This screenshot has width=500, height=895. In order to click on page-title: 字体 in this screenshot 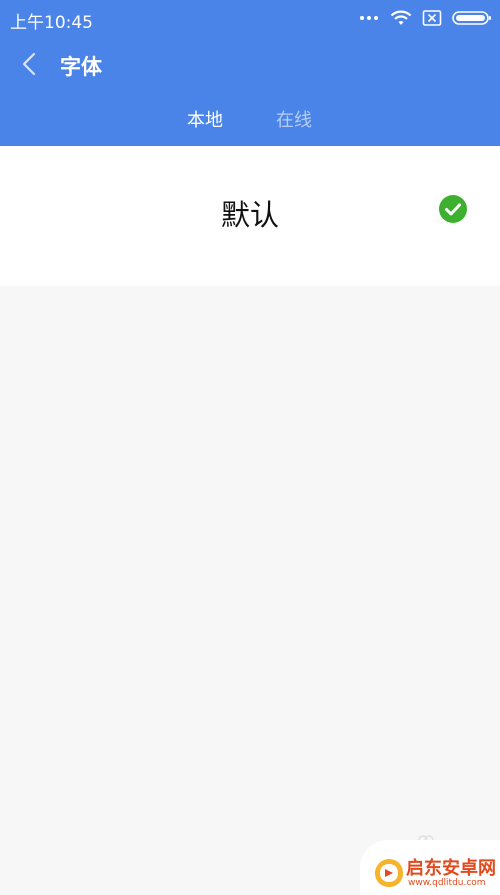, I will do `click(81, 67)`.